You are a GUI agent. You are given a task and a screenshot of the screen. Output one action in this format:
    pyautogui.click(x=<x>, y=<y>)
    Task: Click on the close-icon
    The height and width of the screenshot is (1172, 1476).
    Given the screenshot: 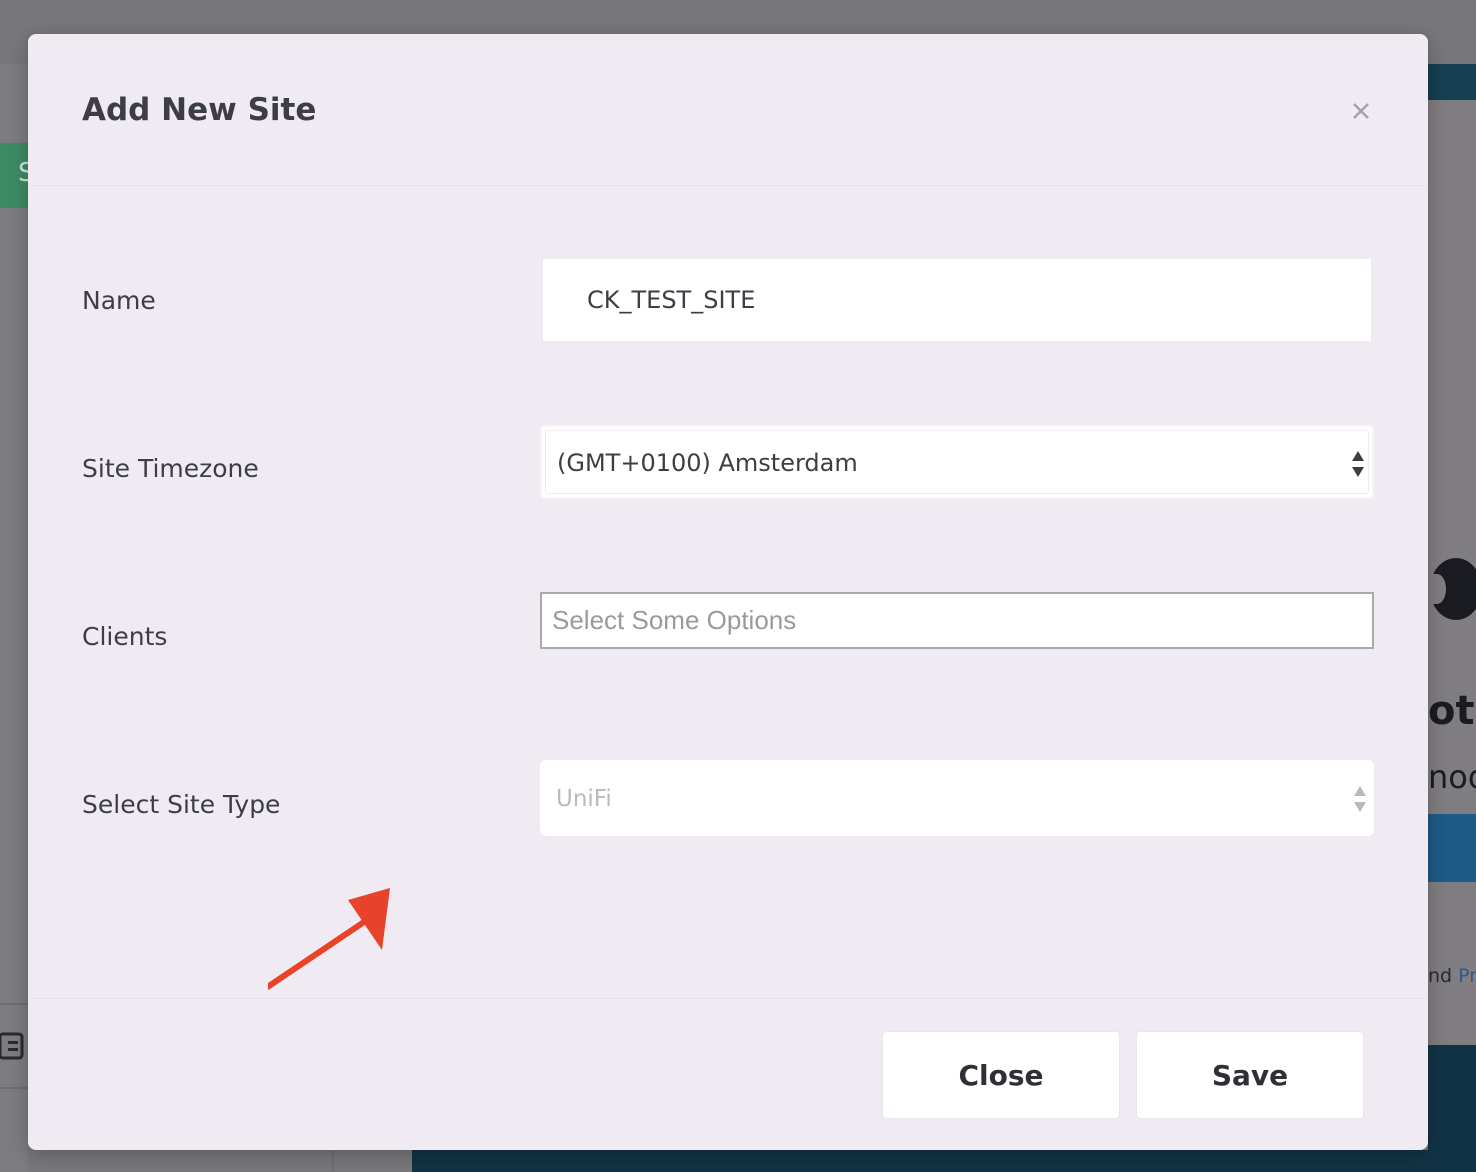 What is the action you would take?
    pyautogui.click(x=1361, y=111)
    